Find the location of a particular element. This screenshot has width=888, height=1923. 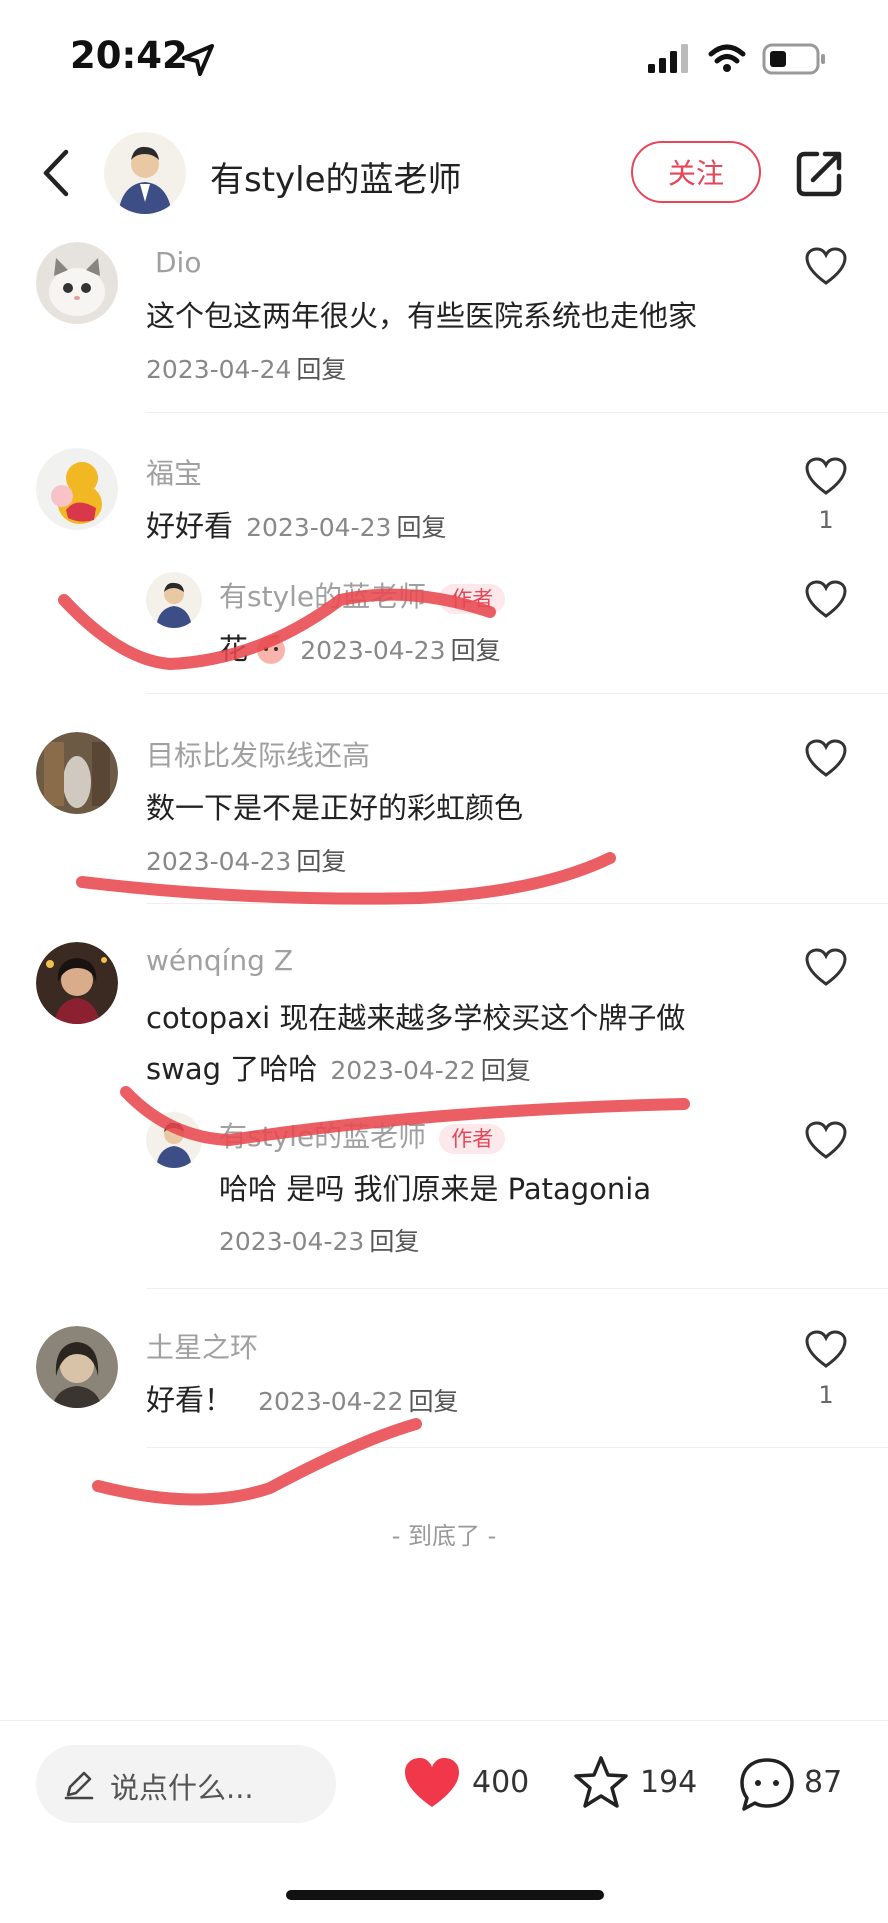

reply-line: 花 2023-04-23 回复 is located at coordinates (360, 647).